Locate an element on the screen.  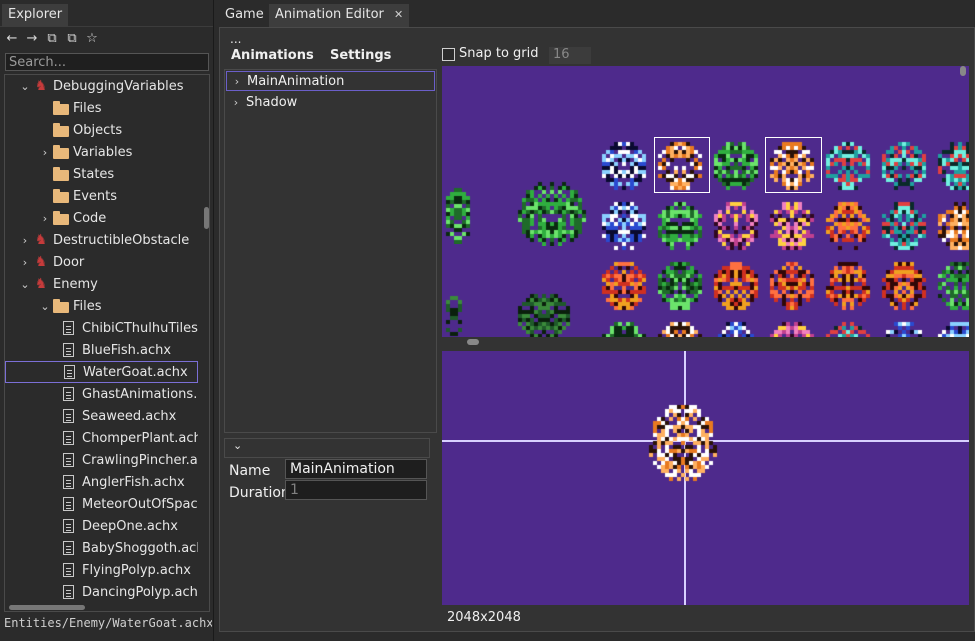
tree-item-entity: › ♞ Door is located at coordinates (101, 262).